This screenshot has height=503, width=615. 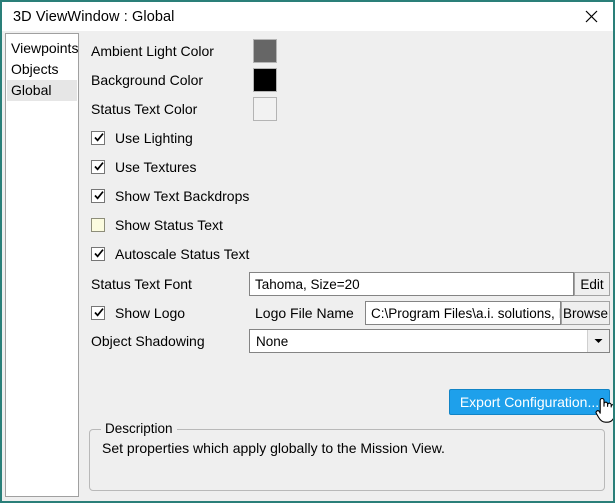 I want to click on close-icon, so click(x=591, y=16).